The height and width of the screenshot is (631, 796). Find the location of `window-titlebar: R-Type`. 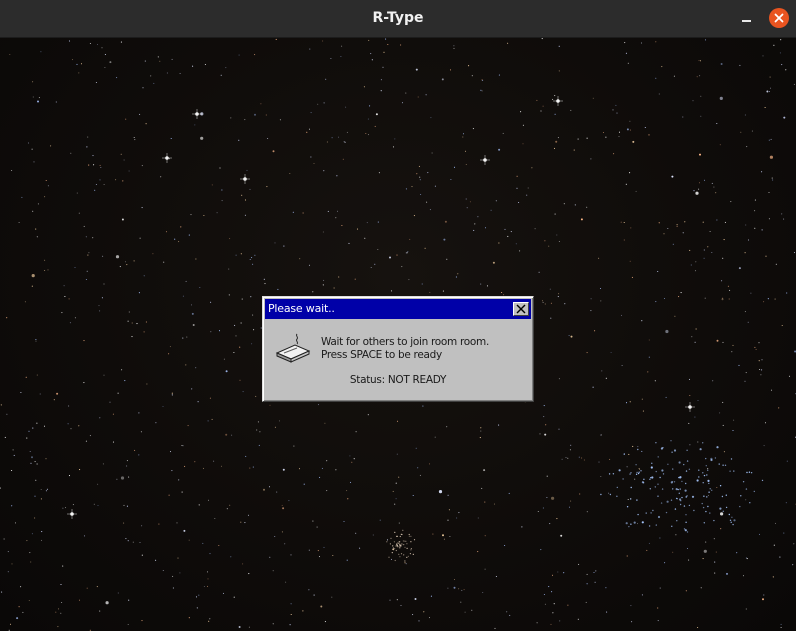

window-titlebar: R-Type is located at coordinates (398, 19).